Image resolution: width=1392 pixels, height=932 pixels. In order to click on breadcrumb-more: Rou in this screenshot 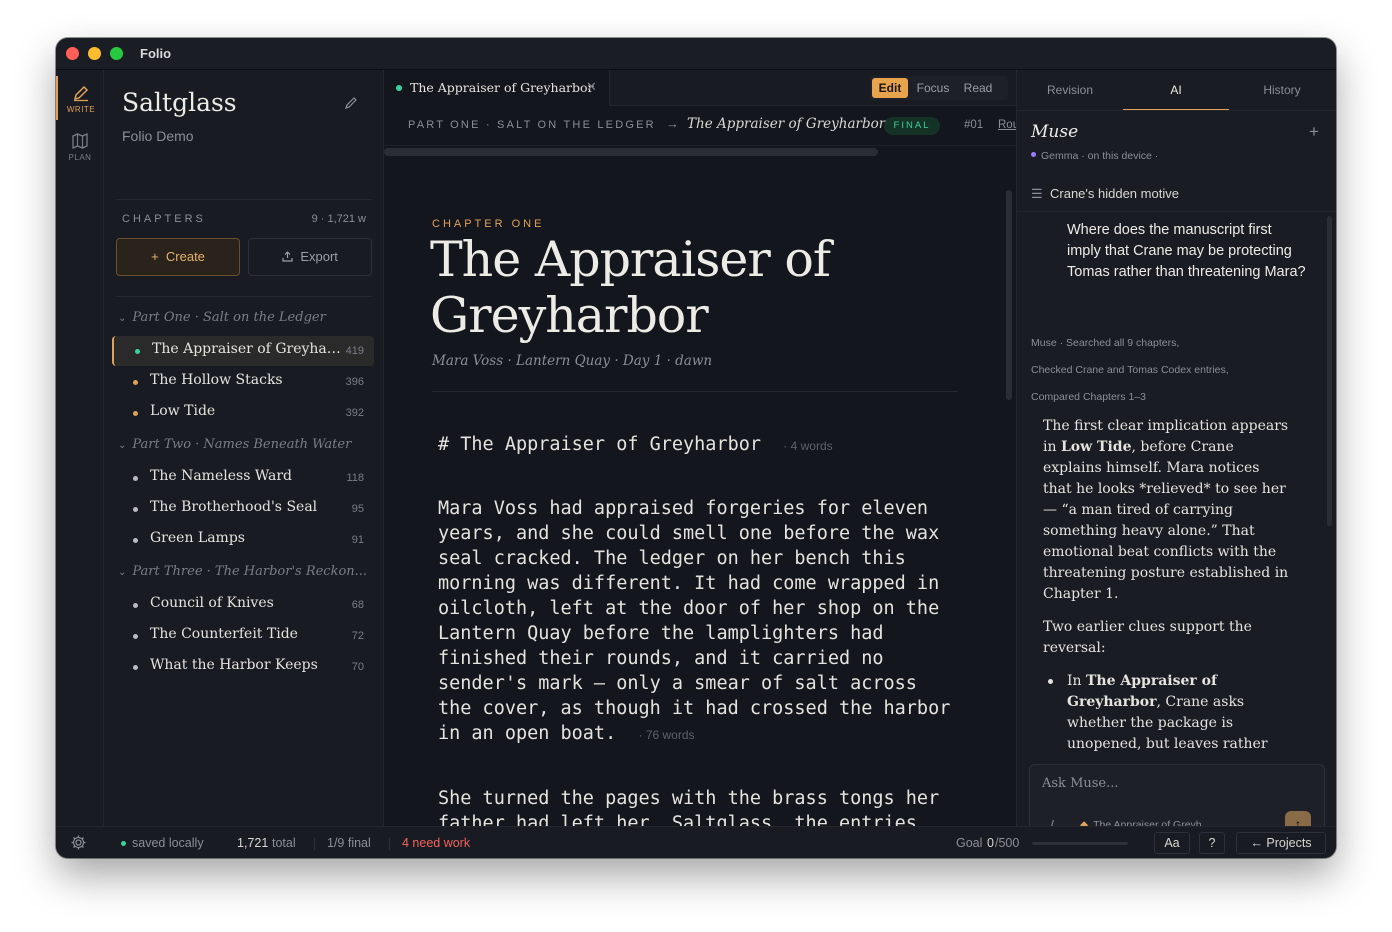, I will do `click(1007, 125)`.